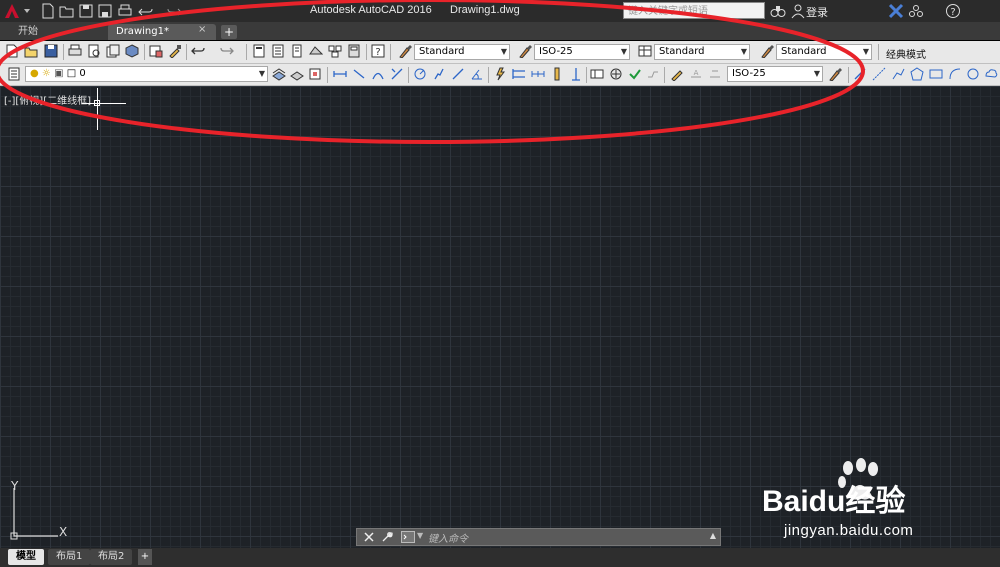 The width and height of the screenshot is (1000, 567). What do you see at coordinates (702, 52) in the screenshot?
I see `table-style-select: Standard ▼` at bounding box center [702, 52].